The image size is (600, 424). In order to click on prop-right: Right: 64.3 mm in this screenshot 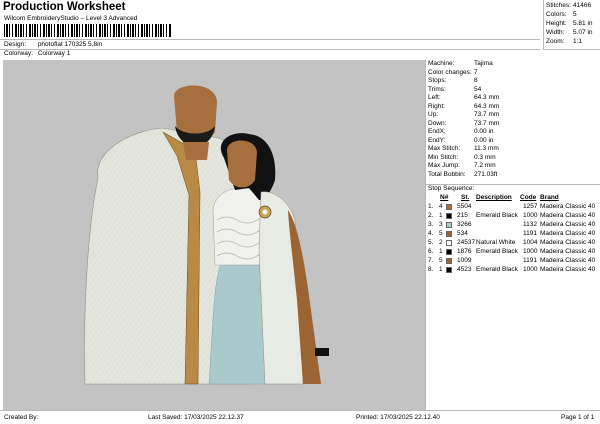, I will do `click(464, 106)`.